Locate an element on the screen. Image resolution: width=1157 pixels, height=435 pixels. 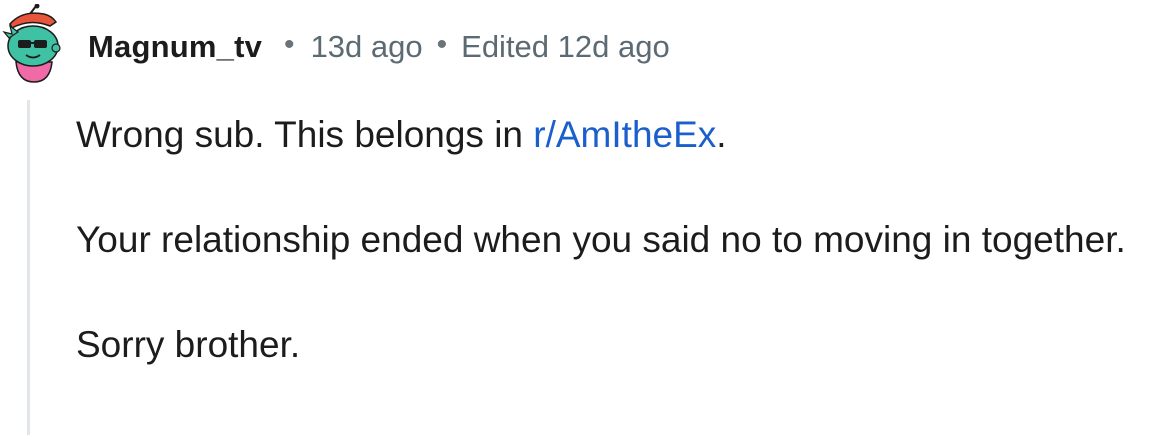
comment-paragraph: Sorry brother. is located at coordinates (188, 344).